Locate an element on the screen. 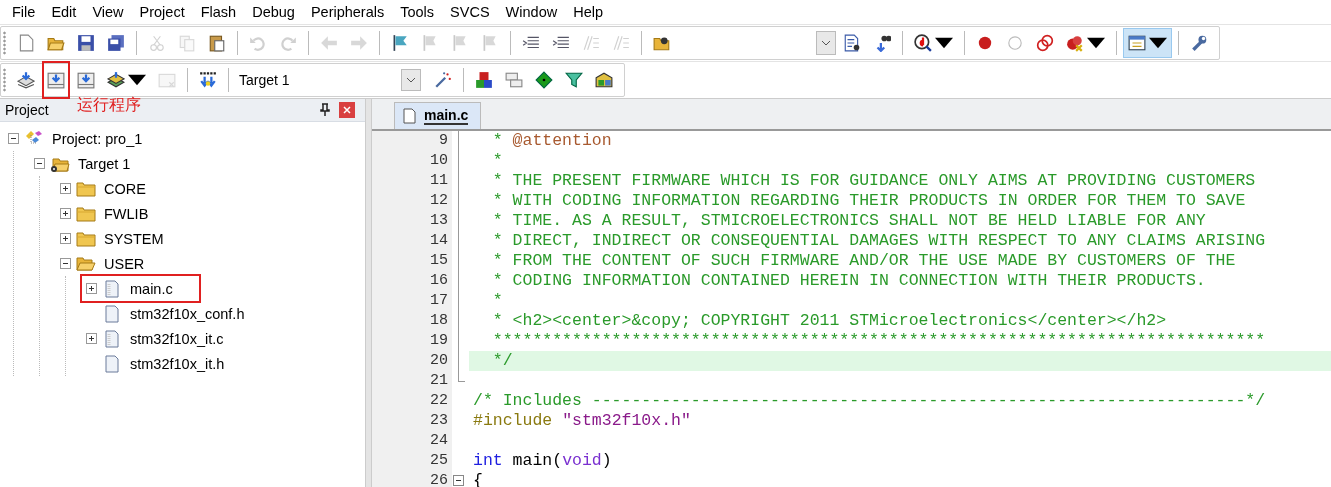  line-number: 20 is located at coordinates (412, 361).